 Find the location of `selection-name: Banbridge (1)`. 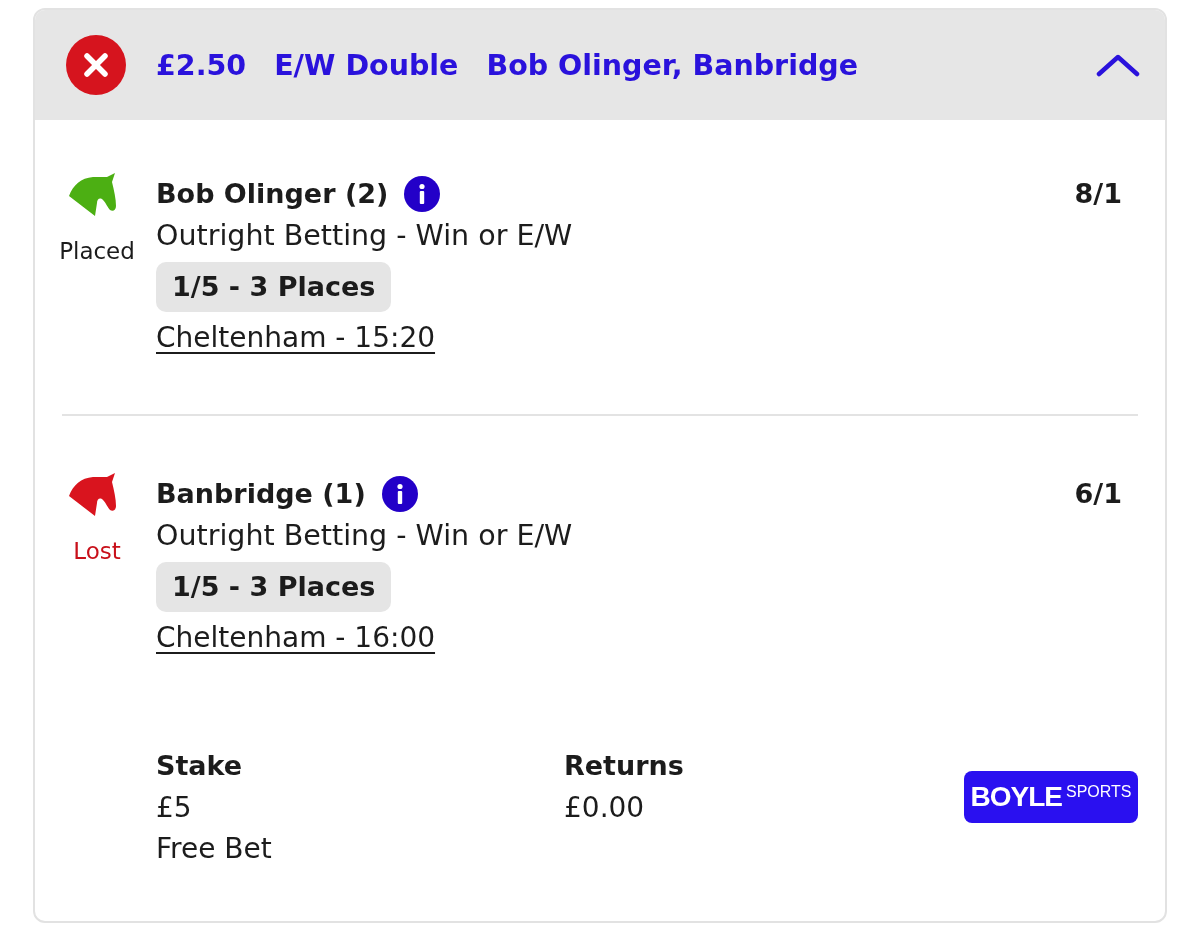

selection-name: Banbridge (1) is located at coordinates (261, 494).